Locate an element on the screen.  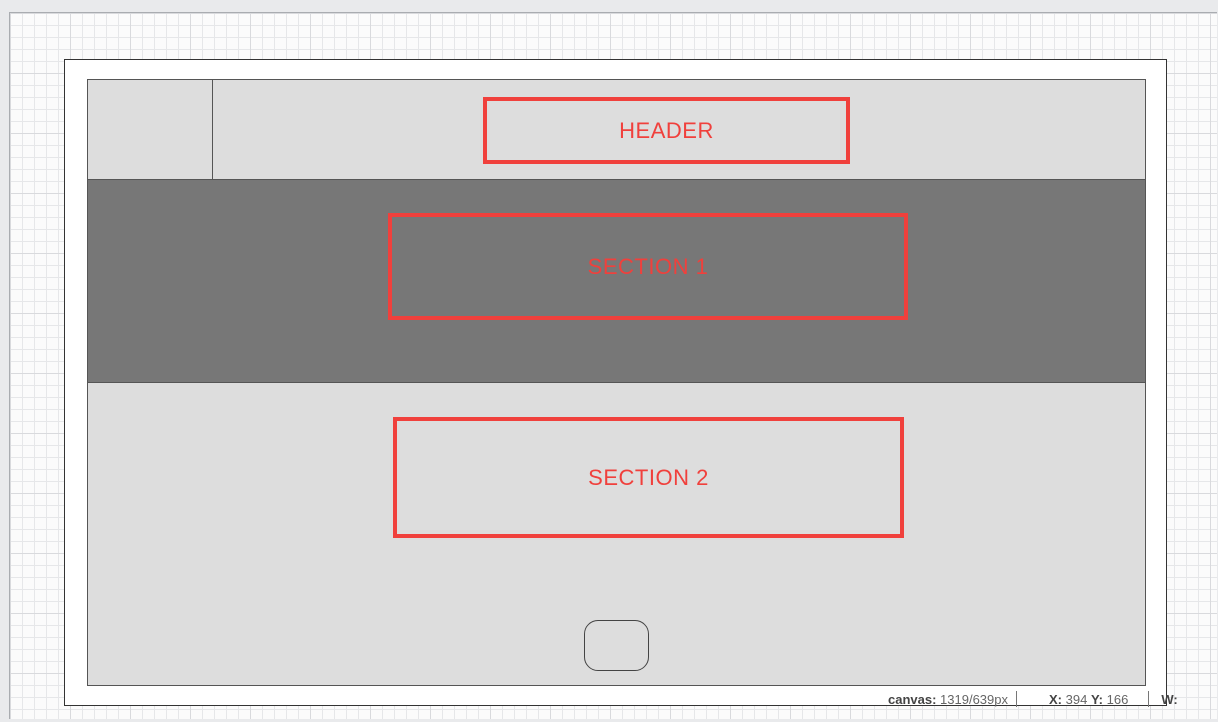
section2-label: SECTION 2 is located at coordinates (648, 477).